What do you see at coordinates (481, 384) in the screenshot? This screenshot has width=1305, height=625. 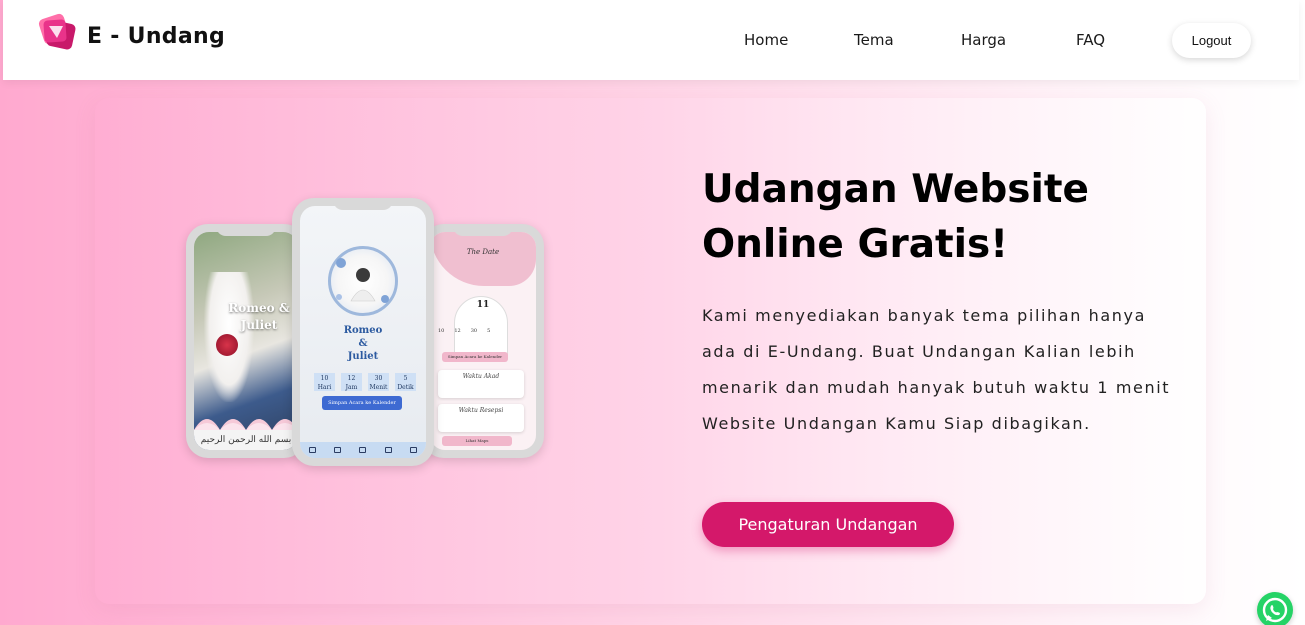 I see `akad-card: Waktu Akad` at bounding box center [481, 384].